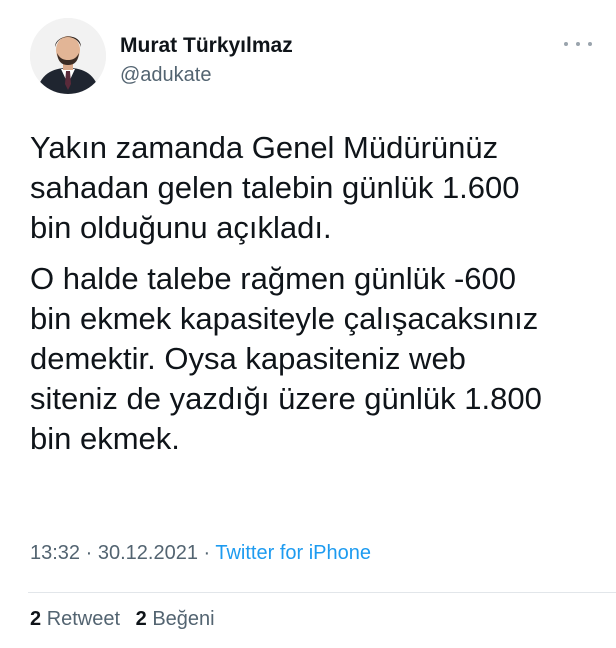 The image size is (616, 648). I want to click on more-options-icon, so click(578, 44).